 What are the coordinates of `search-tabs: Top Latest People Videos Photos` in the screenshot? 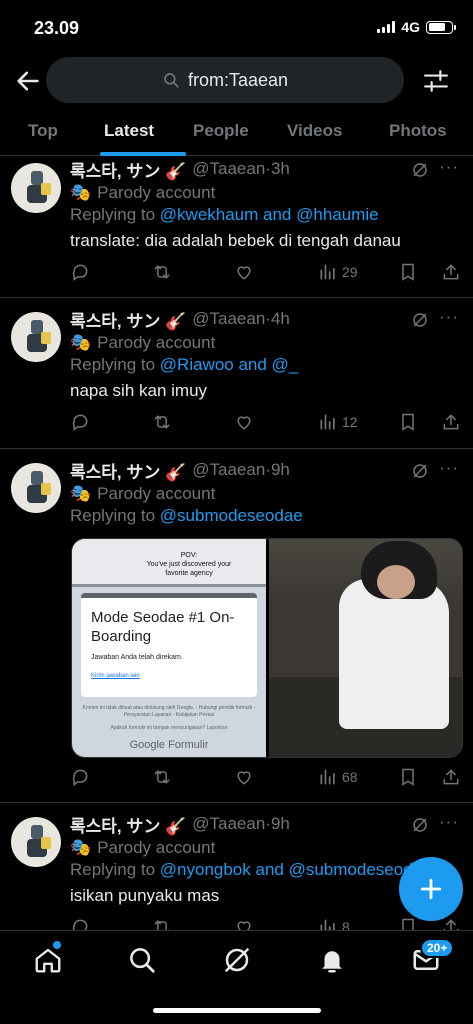 It's located at (236, 134).